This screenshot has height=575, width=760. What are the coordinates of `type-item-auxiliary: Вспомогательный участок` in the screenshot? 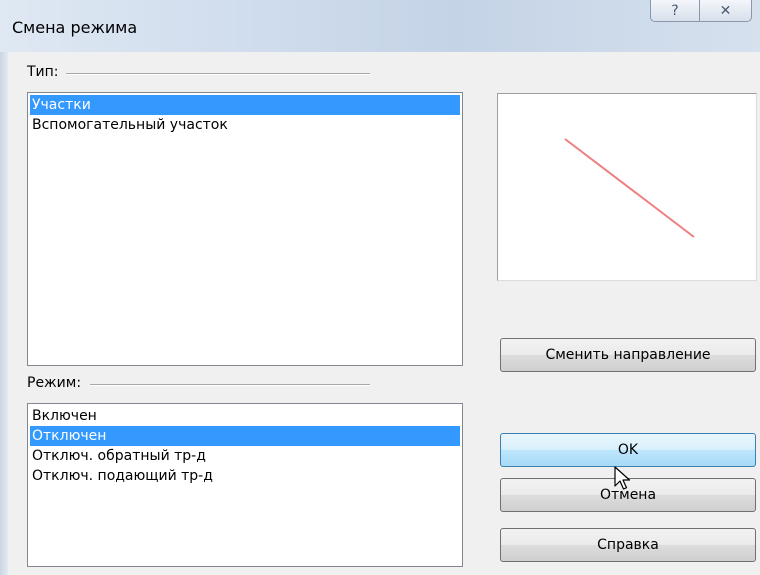 It's located at (245, 125).